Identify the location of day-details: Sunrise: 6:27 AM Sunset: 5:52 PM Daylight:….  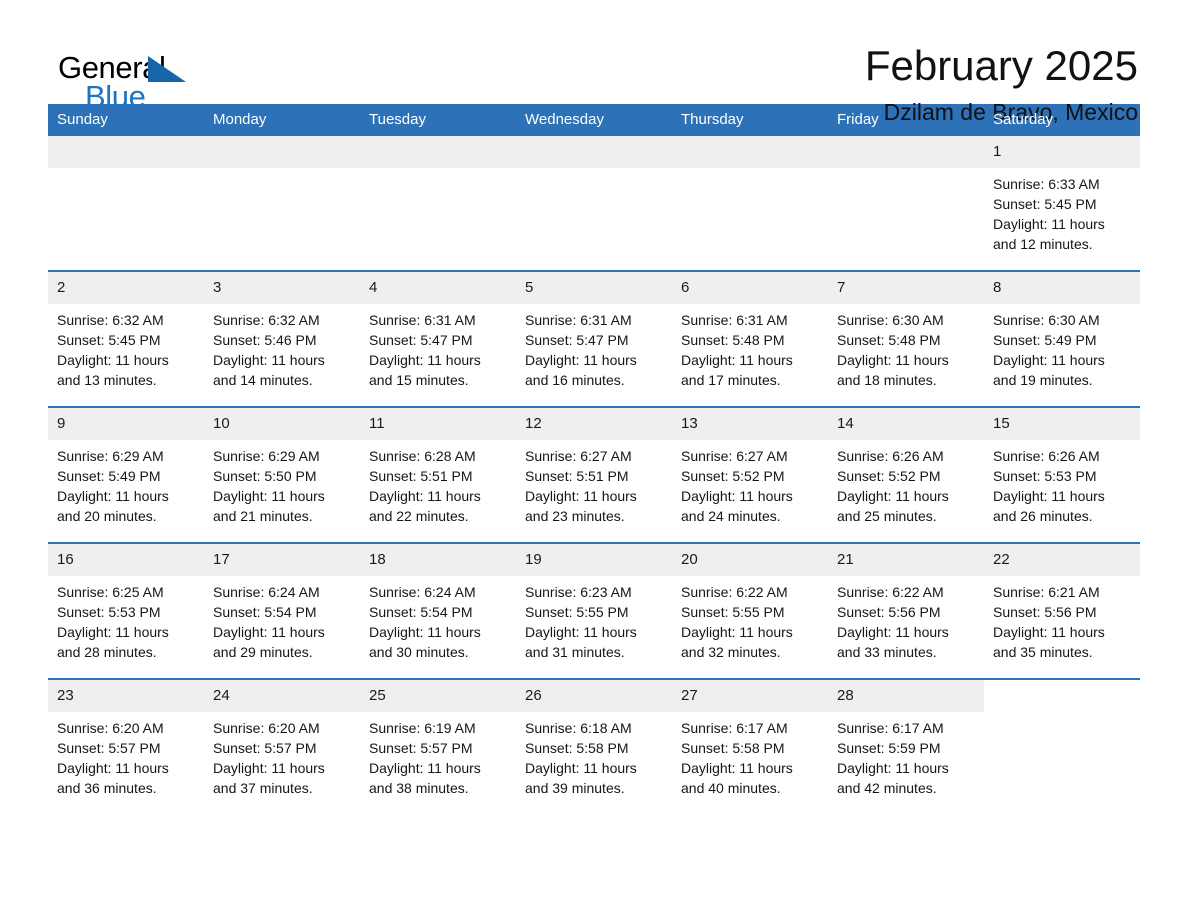
(750, 483).